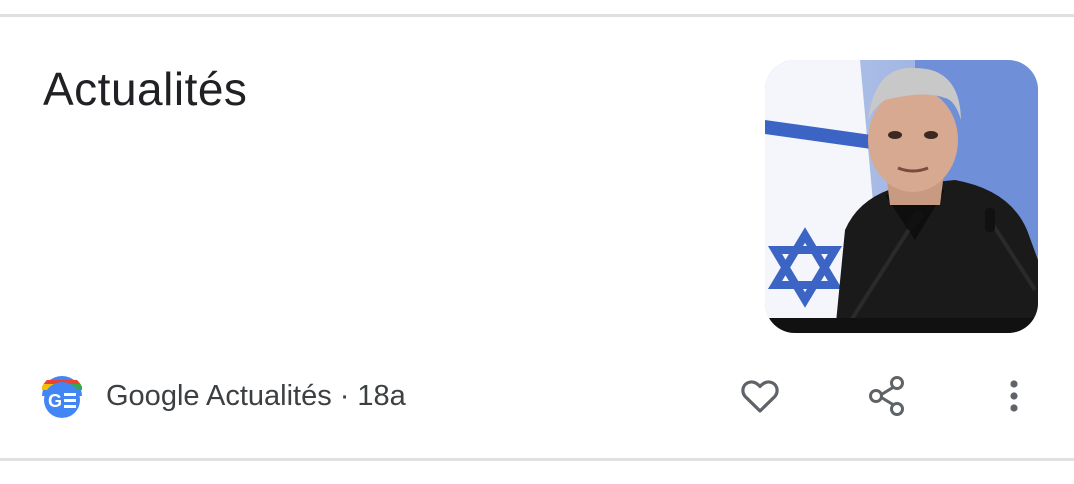 The height and width of the screenshot is (484, 1074). I want to click on google-news-icon: G, so click(62, 397).